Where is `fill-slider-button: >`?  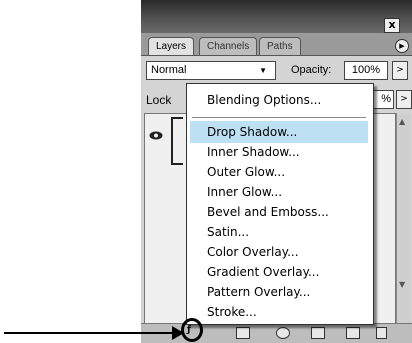 fill-slider-button: > is located at coordinates (404, 99).